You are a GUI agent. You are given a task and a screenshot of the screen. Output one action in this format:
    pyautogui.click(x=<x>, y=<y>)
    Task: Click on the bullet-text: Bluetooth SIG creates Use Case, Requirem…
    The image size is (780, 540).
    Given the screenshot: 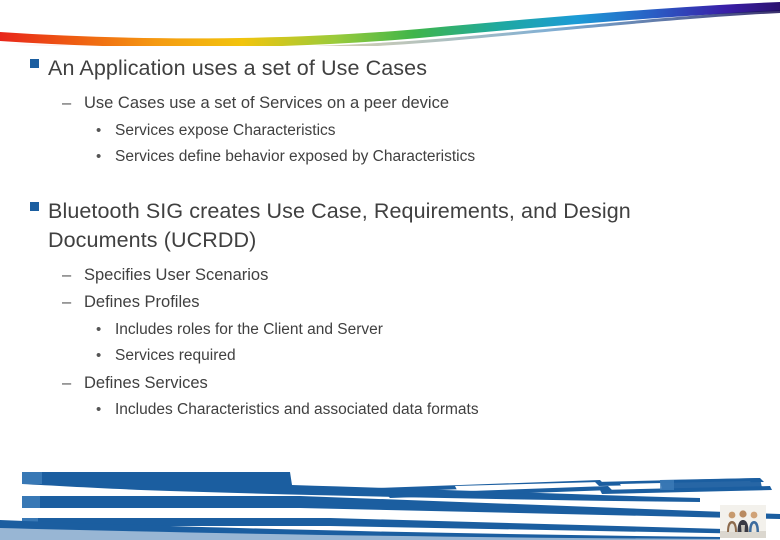 What is the action you would take?
    pyautogui.click(x=339, y=225)
    